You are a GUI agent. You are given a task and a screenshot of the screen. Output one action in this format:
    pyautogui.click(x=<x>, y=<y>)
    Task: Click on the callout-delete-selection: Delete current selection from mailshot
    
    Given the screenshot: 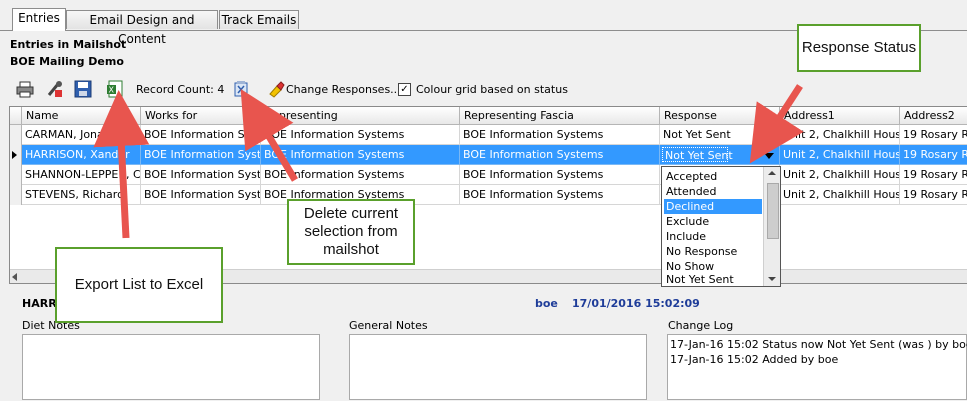 What is the action you would take?
    pyautogui.click(x=351, y=232)
    